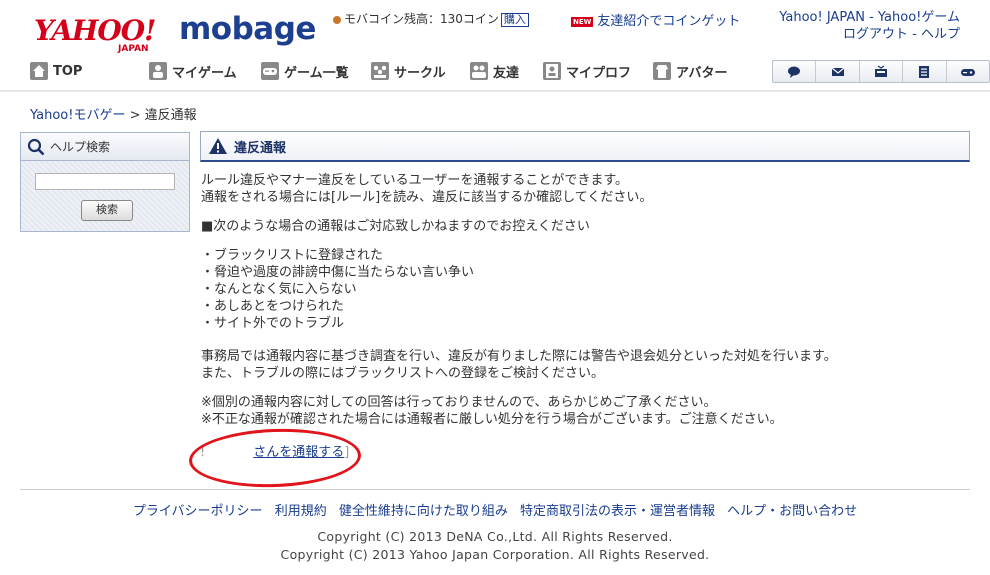  I want to click on nav-item-friends: 友達, so click(494, 71).